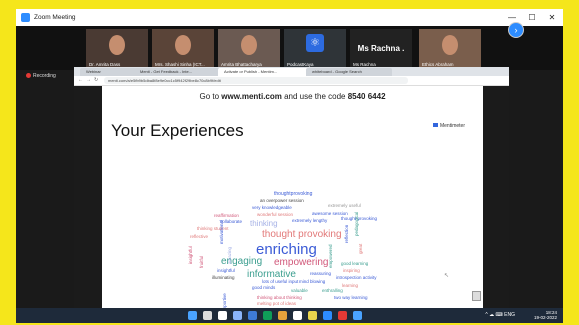 This screenshot has height=325, width=579. Describe the element at coordinates (516, 30) in the screenshot. I see `gallery-next-arrow-icon: ›` at that location.